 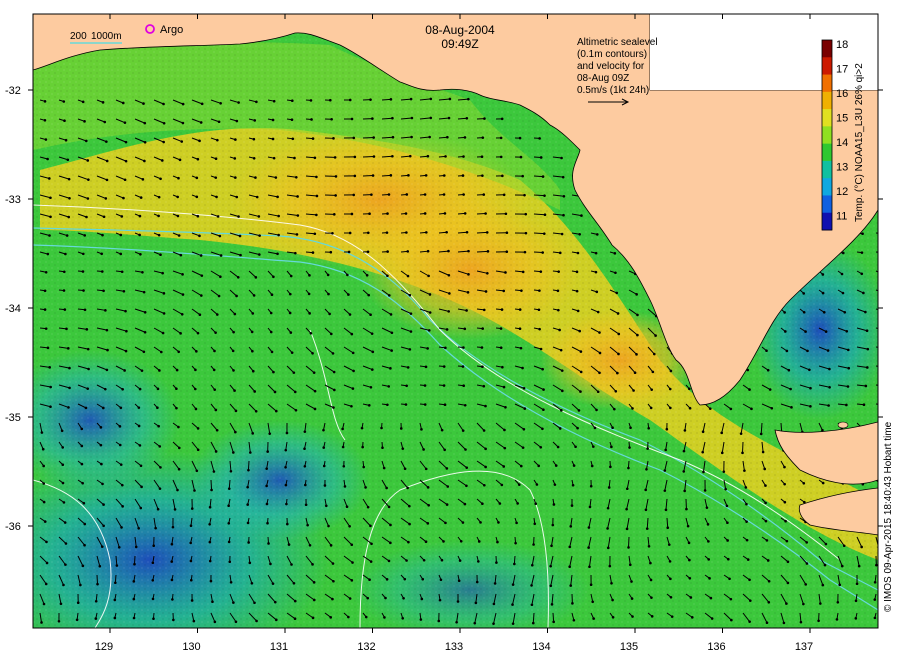 What do you see at coordinates (617, 42) in the screenshot?
I see `sealevel-note-line: Altimetric sealevel` at bounding box center [617, 42].